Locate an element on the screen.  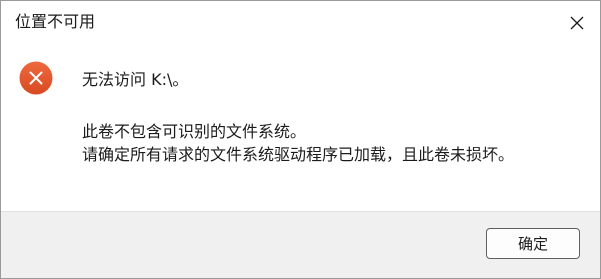
detail-line-2: 请确定所有请求的文件系统驱动程序已加载，且此卷未损坏。 is located at coordinates (298, 154).